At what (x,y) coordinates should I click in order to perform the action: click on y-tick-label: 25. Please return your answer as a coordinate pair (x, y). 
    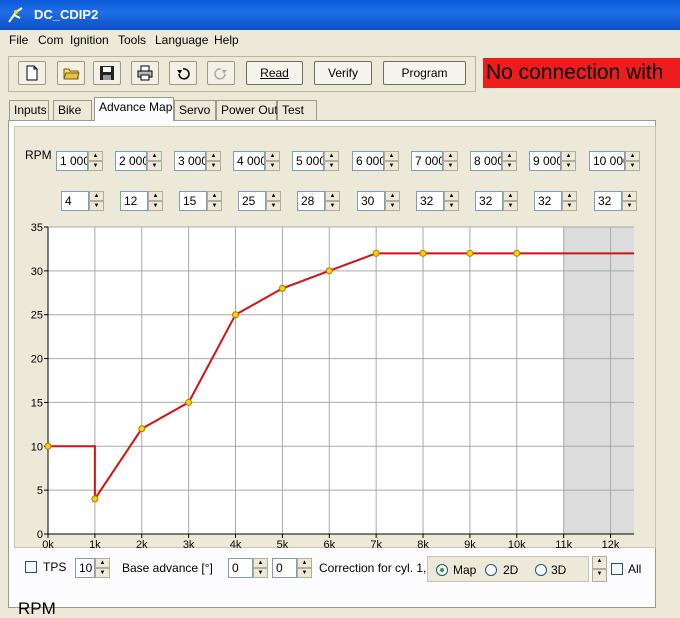
    Looking at the image, I should click on (37, 316).